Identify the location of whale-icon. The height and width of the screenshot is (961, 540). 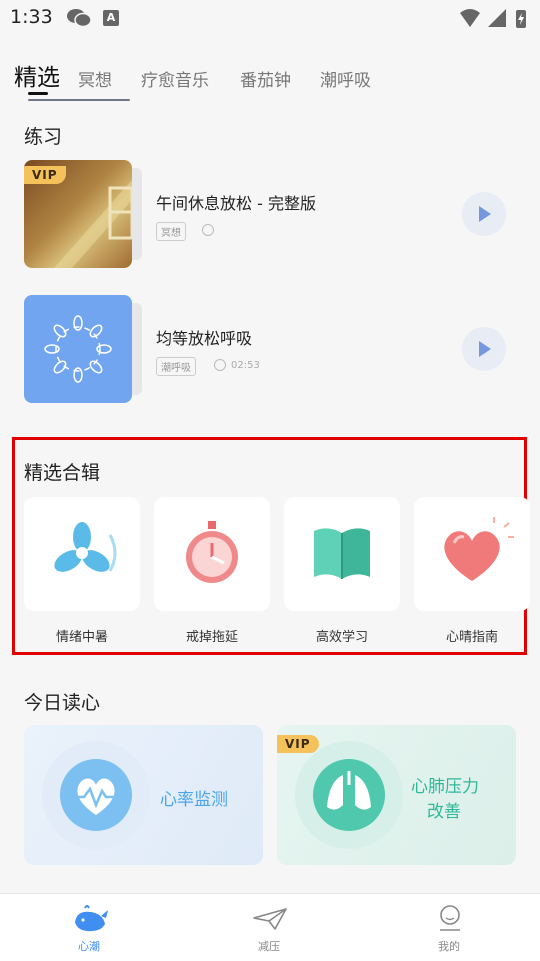
(91, 918).